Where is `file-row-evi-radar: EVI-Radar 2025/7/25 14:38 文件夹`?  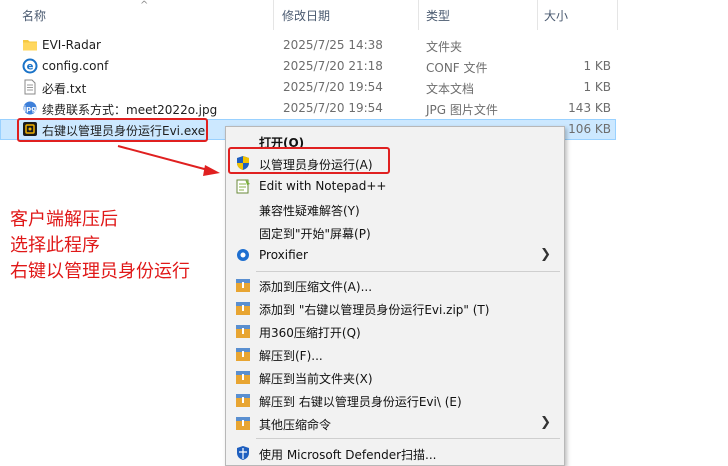
file-row-evi-radar: EVI-Radar 2025/7/25 14:38 文件夹 is located at coordinates (308, 45).